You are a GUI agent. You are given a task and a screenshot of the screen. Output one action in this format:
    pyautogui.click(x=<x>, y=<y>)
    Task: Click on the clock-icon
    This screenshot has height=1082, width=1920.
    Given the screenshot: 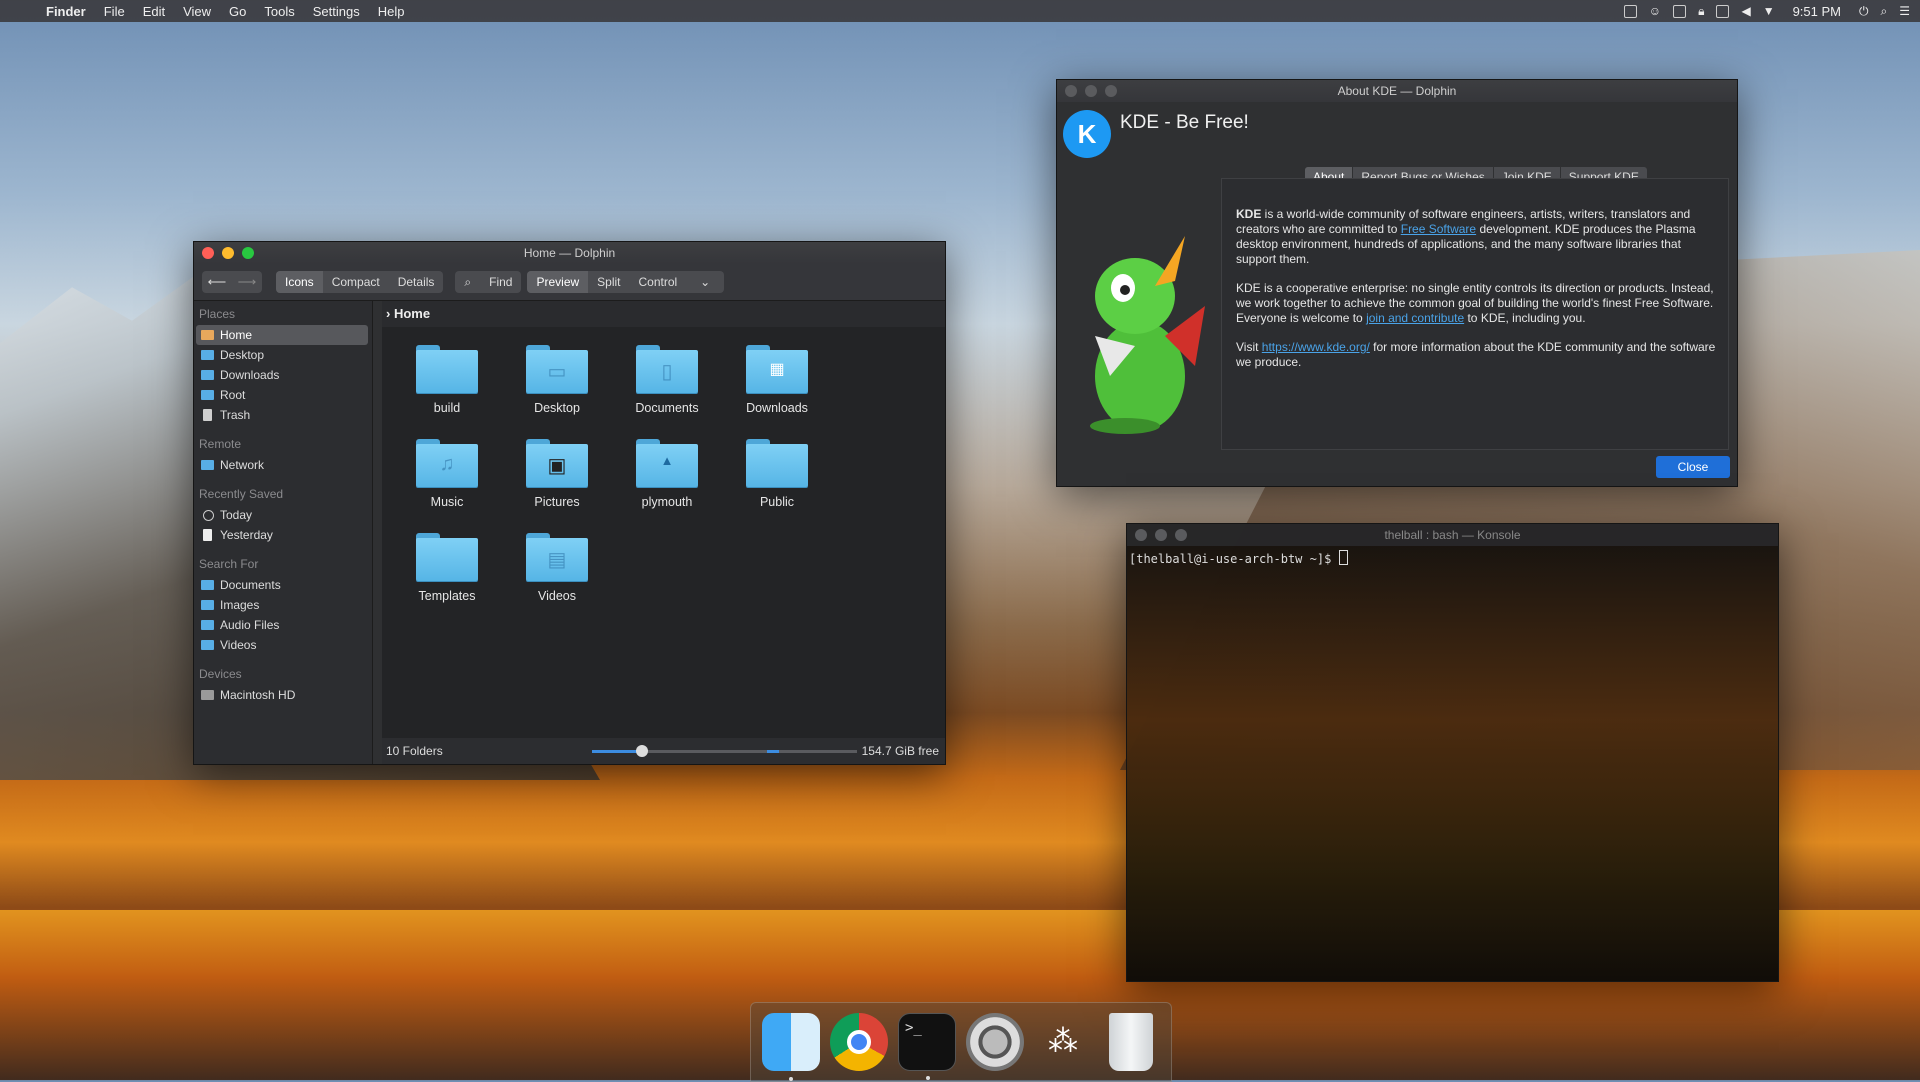 What is the action you would take?
    pyautogui.click(x=208, y=515)
    